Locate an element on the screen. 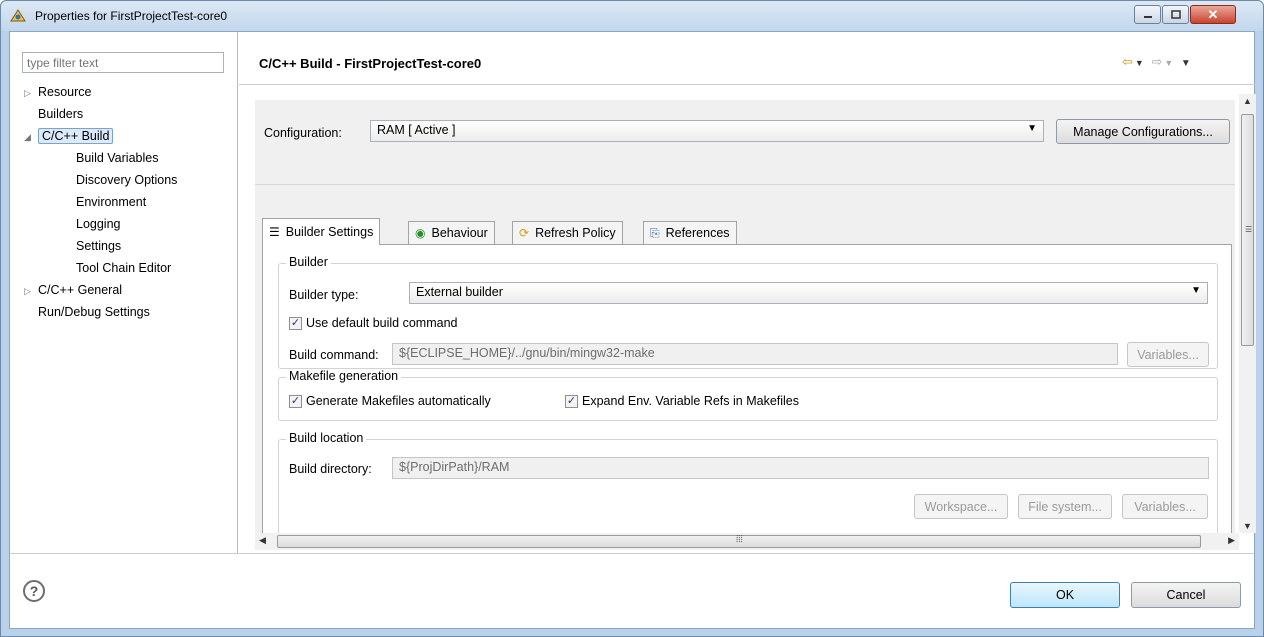  tree-item-builders: Builders is located at coordinates (60, 114).